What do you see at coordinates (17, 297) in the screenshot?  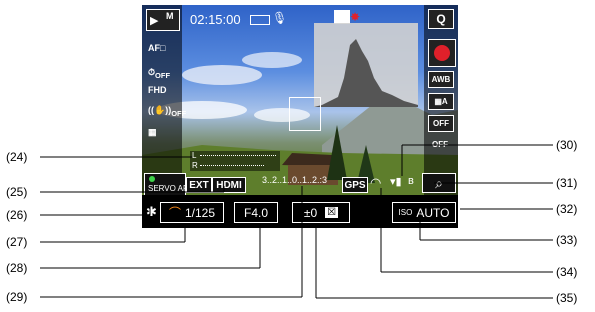 I see `callout-29: (29)` at bounding box center [17, 297].